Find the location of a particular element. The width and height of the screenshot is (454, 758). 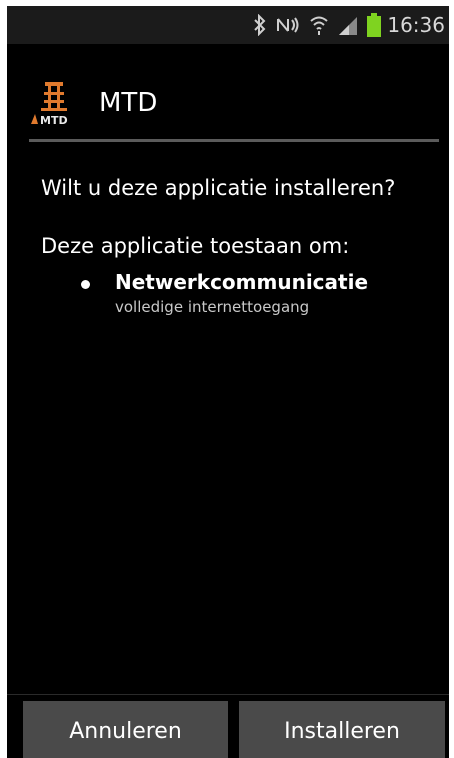

status-time: 16:36 is located at coordinates (416, 25).